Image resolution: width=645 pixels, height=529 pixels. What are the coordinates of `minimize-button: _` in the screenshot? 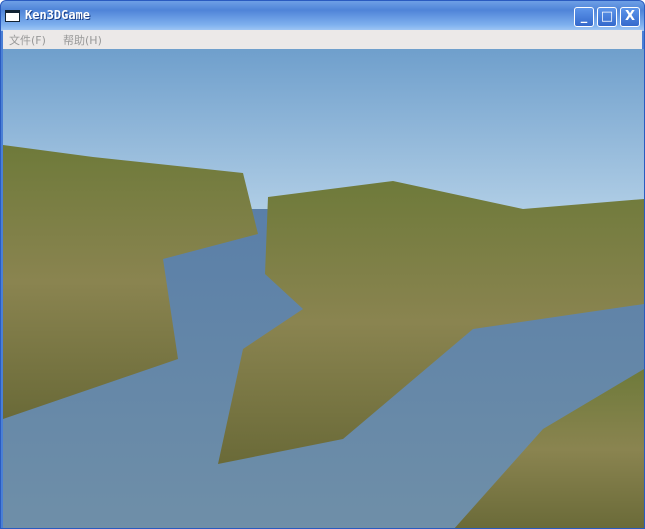 It's located at (584, 17).